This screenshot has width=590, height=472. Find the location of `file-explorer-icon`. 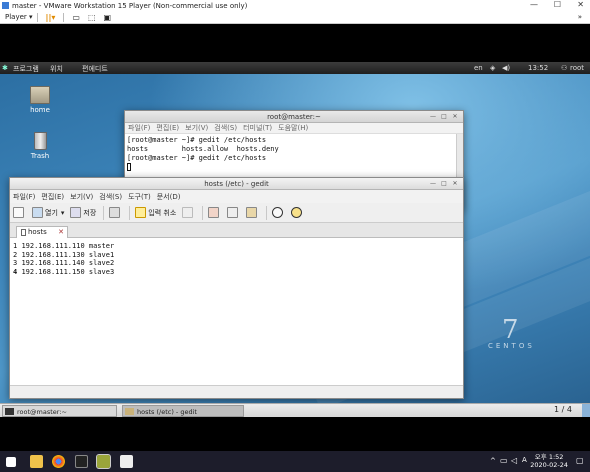

file-explorer-icon is located at coordinates (36, 461).